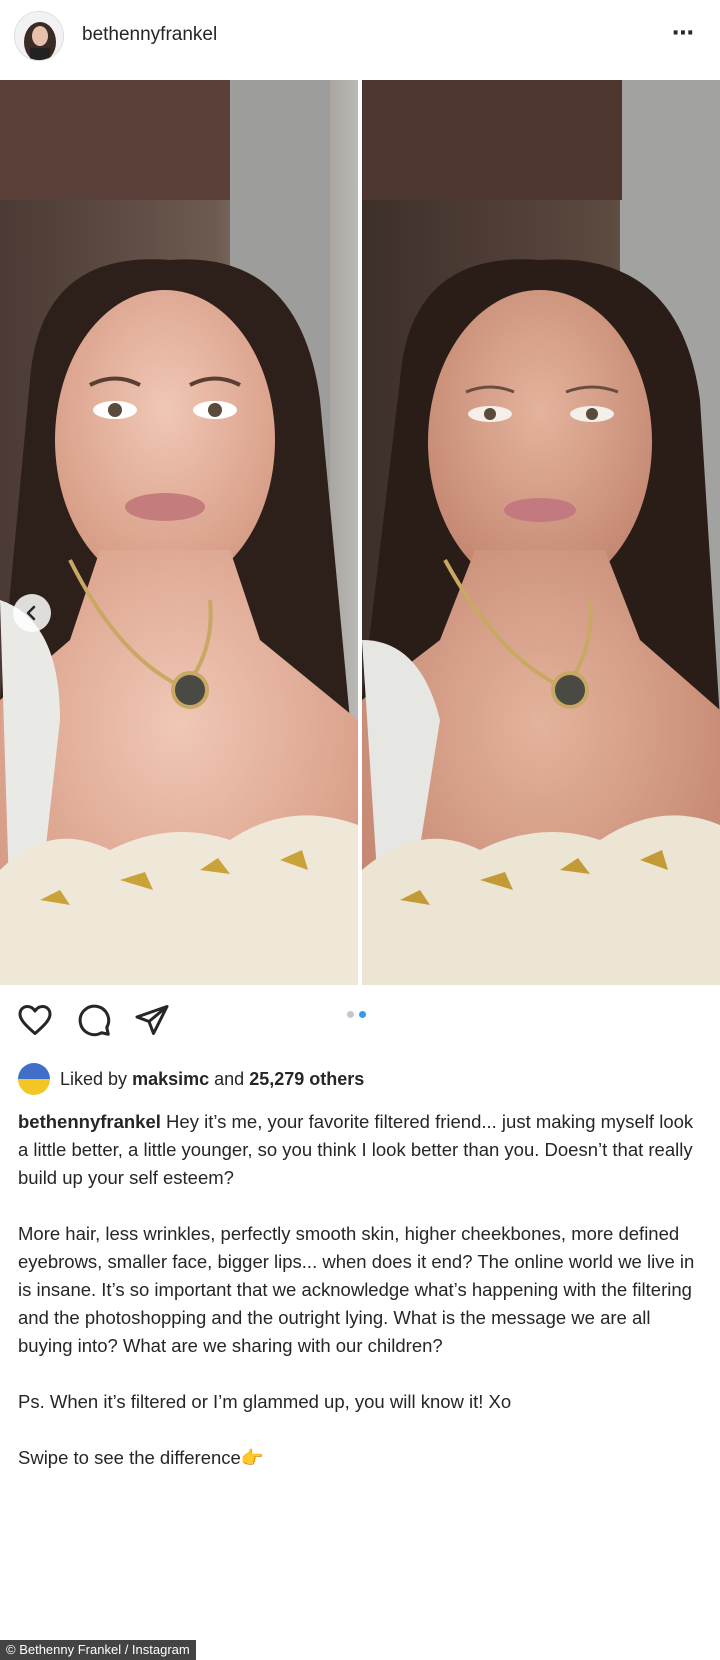  Describe the element at coordinates (94, 1078) in the screenshot. I see `likes-prefix: Liked by` at that location.